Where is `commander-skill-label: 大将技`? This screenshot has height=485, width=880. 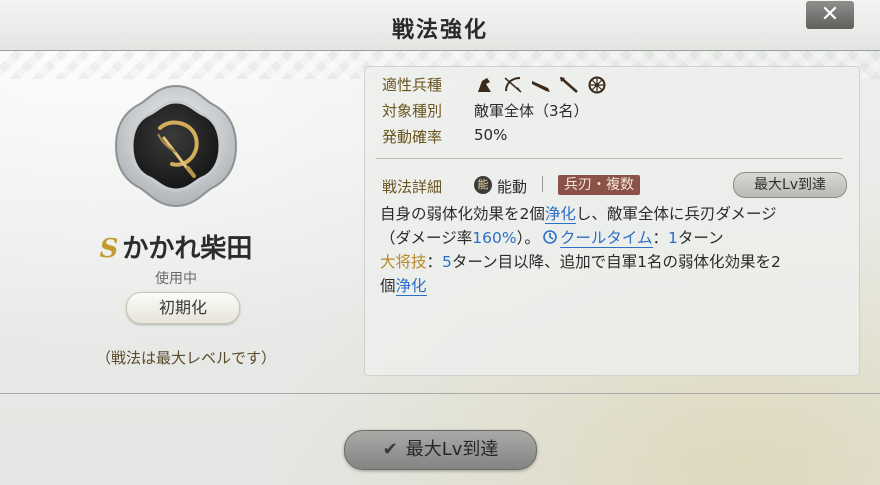
commander-skill-label: 大将技 is located at coordinates (403, 262).